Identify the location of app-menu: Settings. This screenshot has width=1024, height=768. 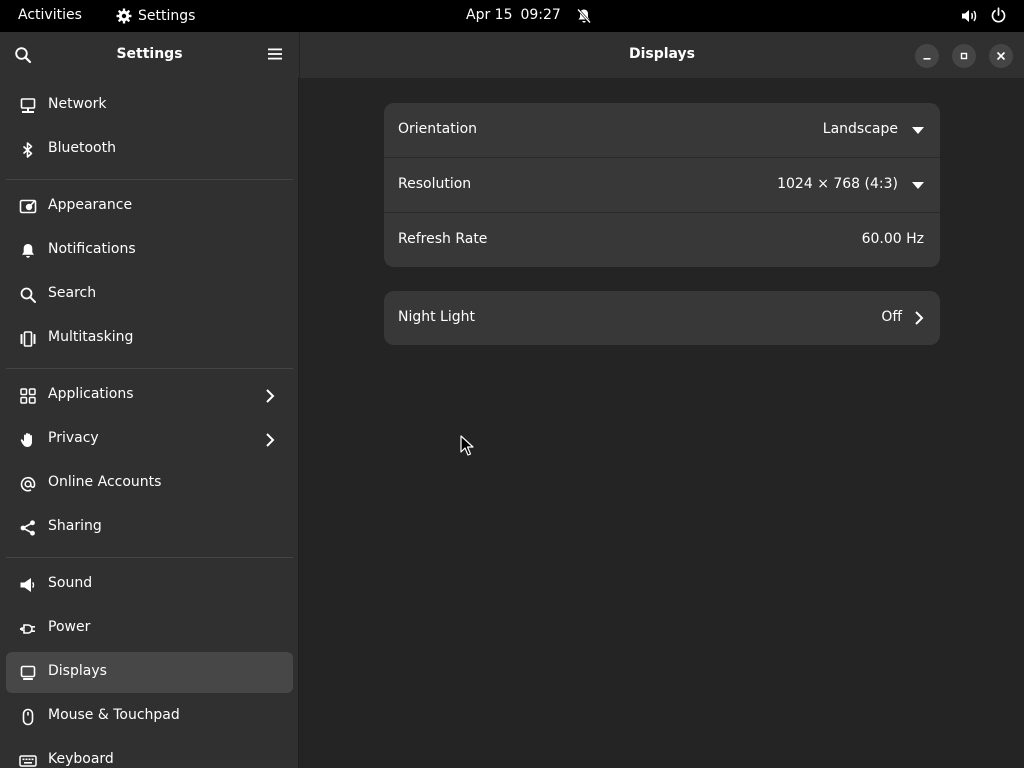
(155, 16).